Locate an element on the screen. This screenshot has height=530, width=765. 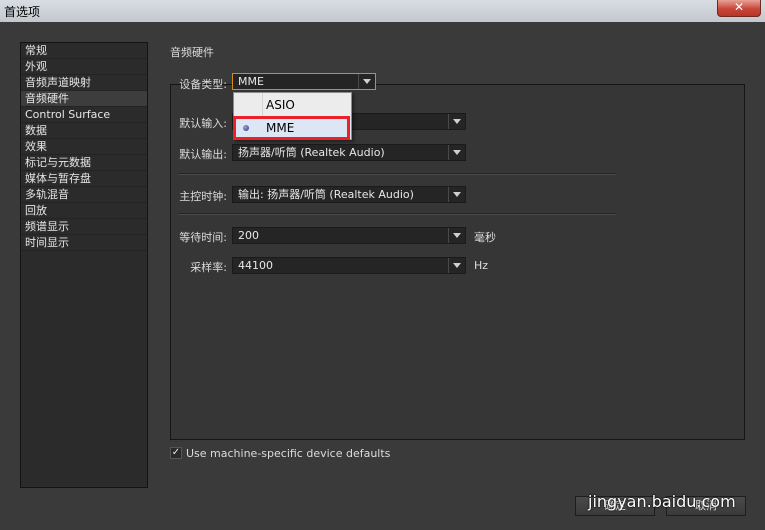
device-type-label: 设备类型: is located at coordinates (203, 84).